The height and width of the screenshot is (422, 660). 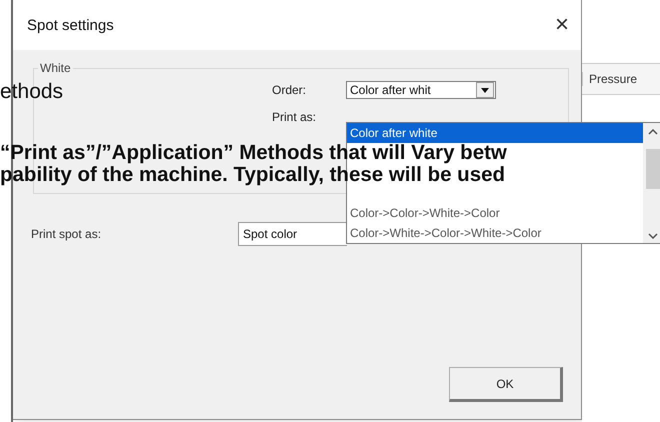 What do you see at coordinates (421, 90) in the screenshot?
I see `order-dropdown: Color after whit` at bounding box center [421, 90].